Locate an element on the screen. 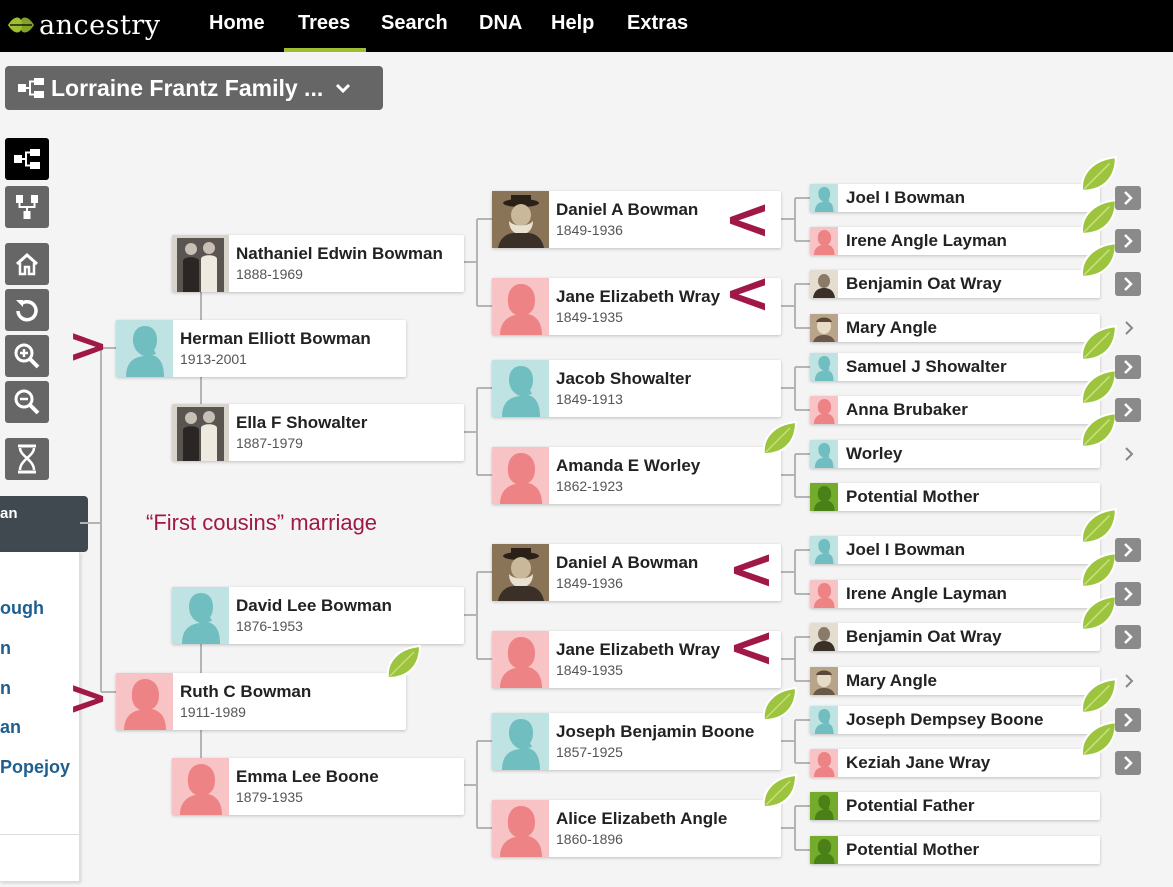 Image resolution: width=1173 pixels, height=887 pixels. person-name: Joseph Benjamin Boone is located at coordinates (655, 731).